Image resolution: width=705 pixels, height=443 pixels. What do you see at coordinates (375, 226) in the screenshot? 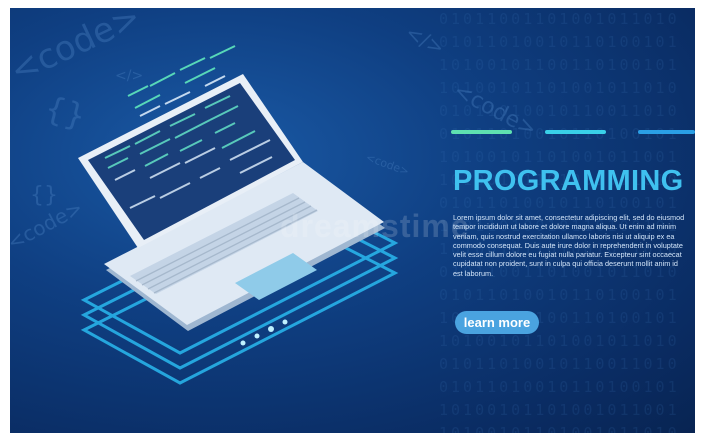
I see `watermark: dreamstime` at bounding box center [375, 226].